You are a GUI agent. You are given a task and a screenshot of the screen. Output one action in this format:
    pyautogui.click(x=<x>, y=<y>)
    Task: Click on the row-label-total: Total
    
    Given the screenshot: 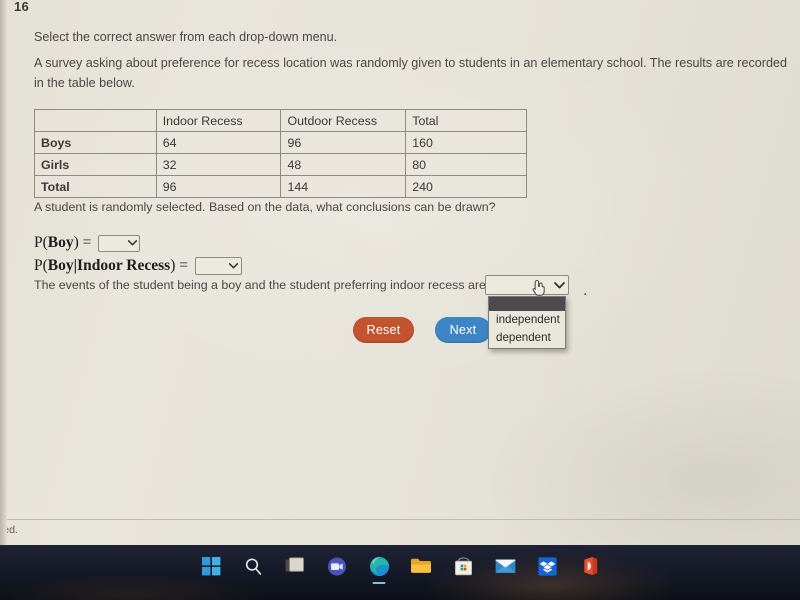 What is the action you would take?
    pyautogui.click(x=95, y=186)
    